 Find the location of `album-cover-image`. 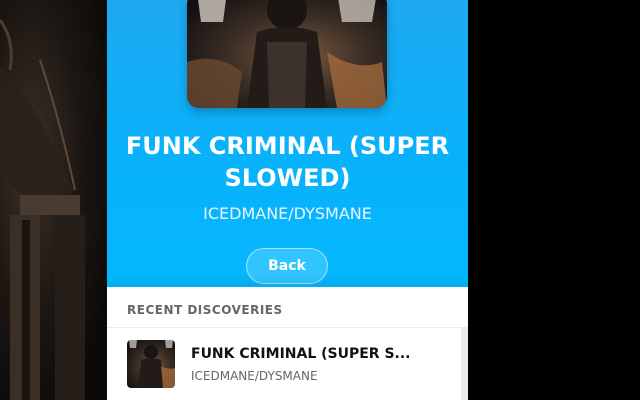

album-cover-image is located at coordinates (287, 54).